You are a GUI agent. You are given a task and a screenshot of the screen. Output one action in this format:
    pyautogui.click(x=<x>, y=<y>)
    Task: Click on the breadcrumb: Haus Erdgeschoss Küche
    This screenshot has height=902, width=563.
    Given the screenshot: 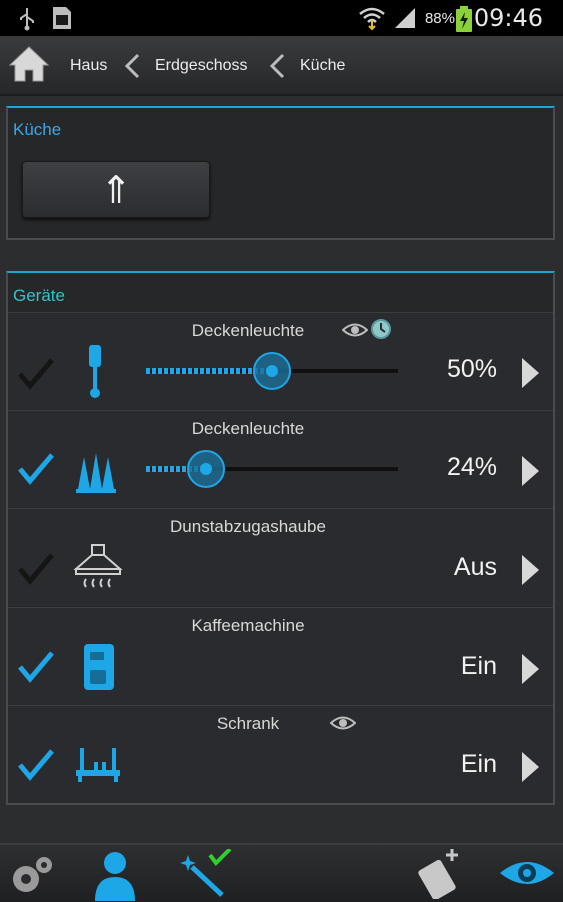 What is the action you would take?
    pyautogui.click(x=281, y=66)
    